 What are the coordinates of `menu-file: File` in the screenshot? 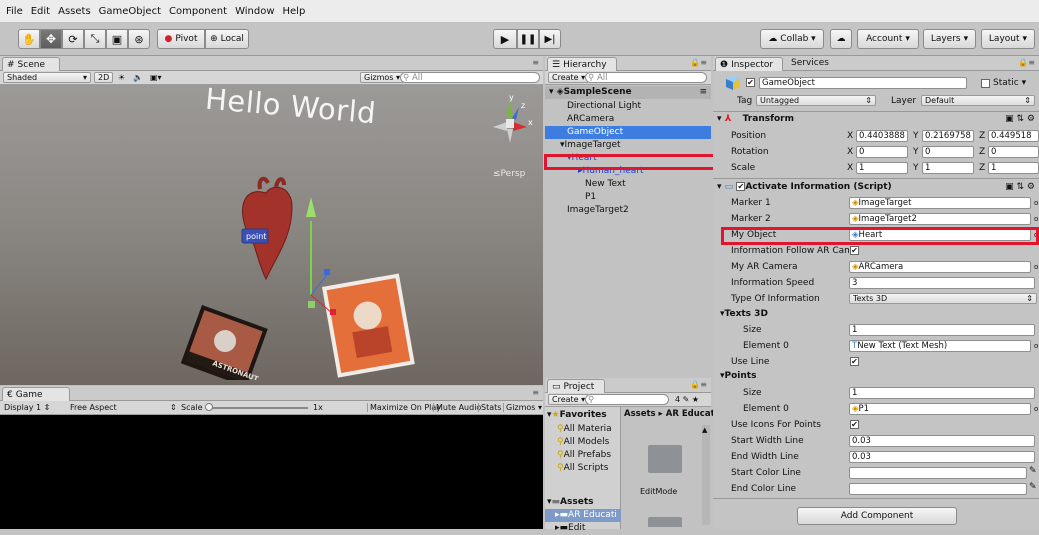 It's located at (14, 11).